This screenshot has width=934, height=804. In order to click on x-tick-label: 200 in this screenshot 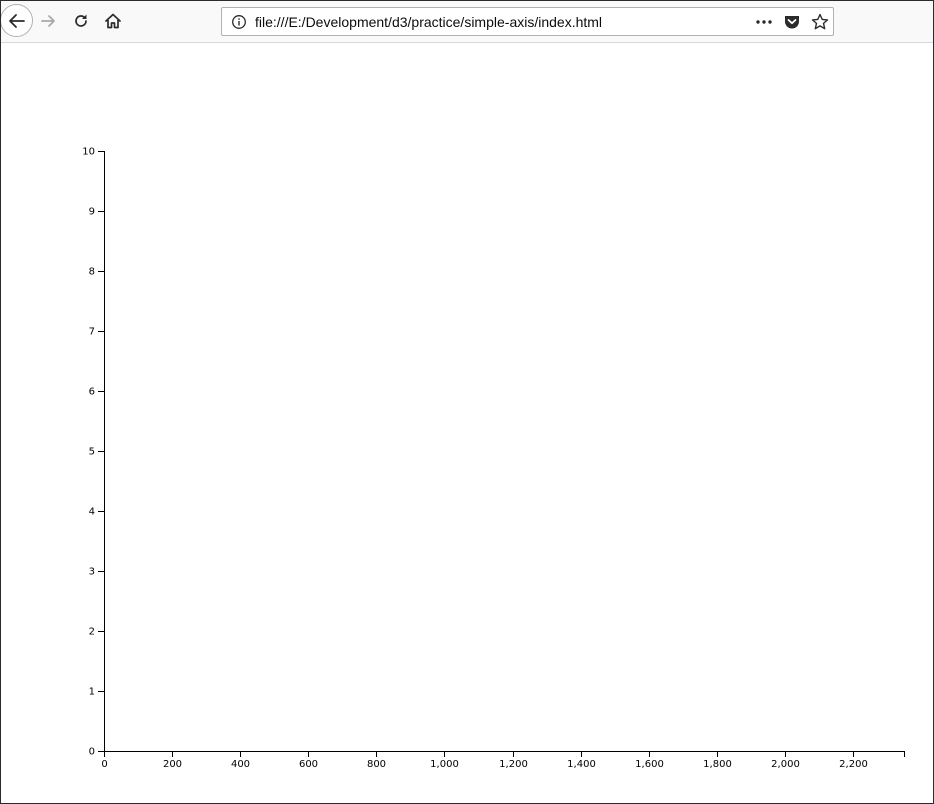, I will do `click(172, 764)`.